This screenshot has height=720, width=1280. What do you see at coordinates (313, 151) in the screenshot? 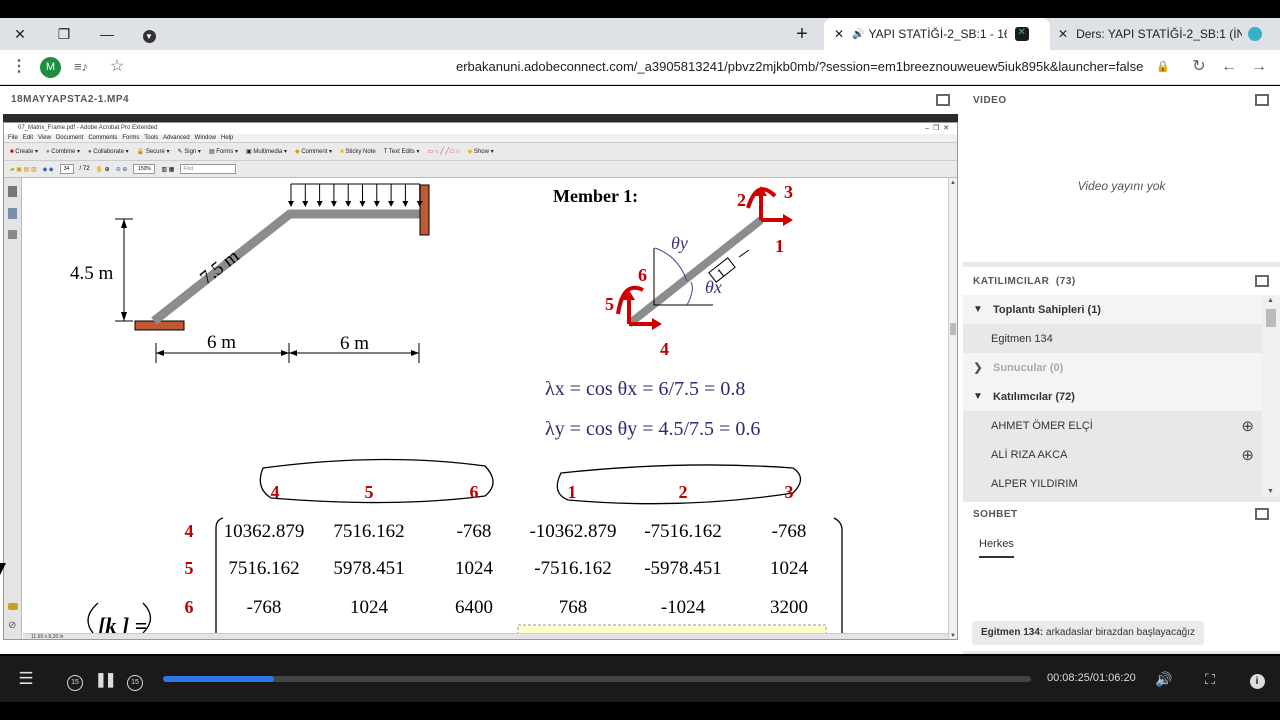
I see `tool-comment: ◆ Comment ▾` at bounding box center [313, 151].